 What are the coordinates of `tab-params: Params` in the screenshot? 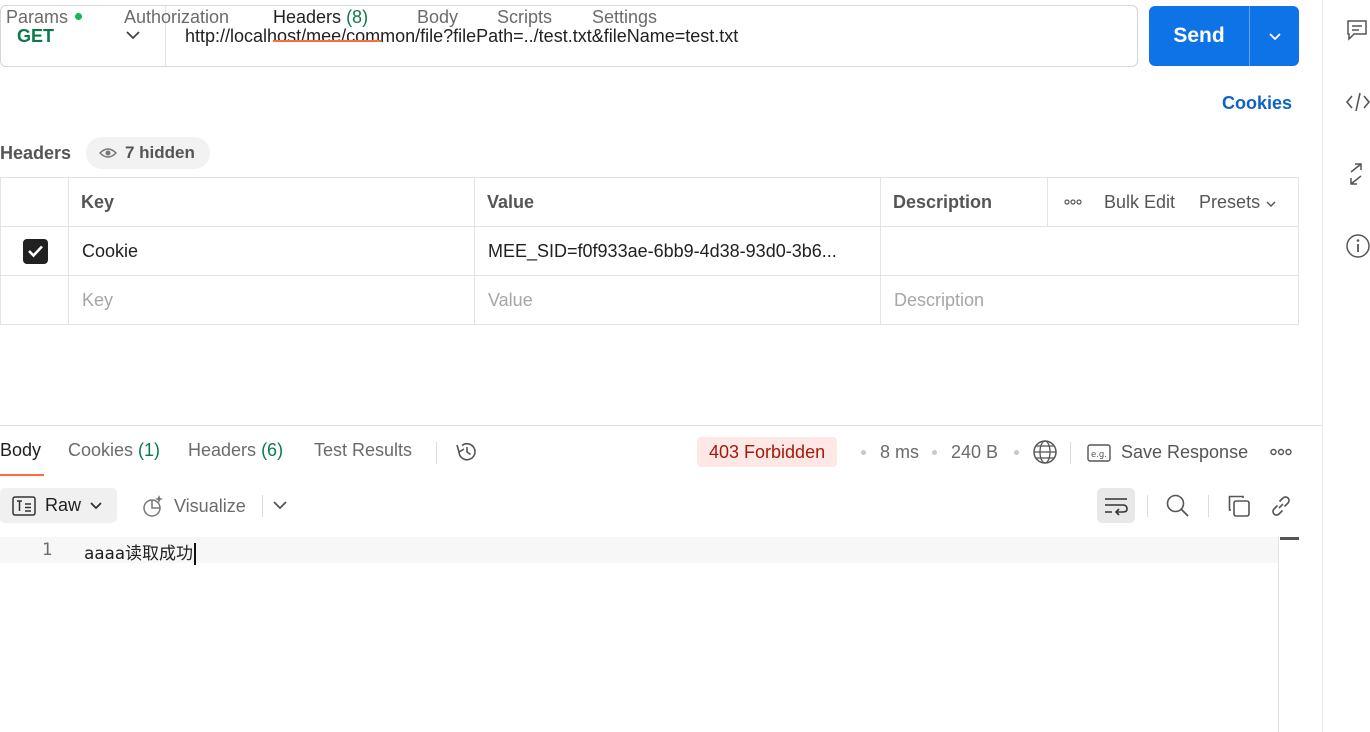 It's located at (44, 21).